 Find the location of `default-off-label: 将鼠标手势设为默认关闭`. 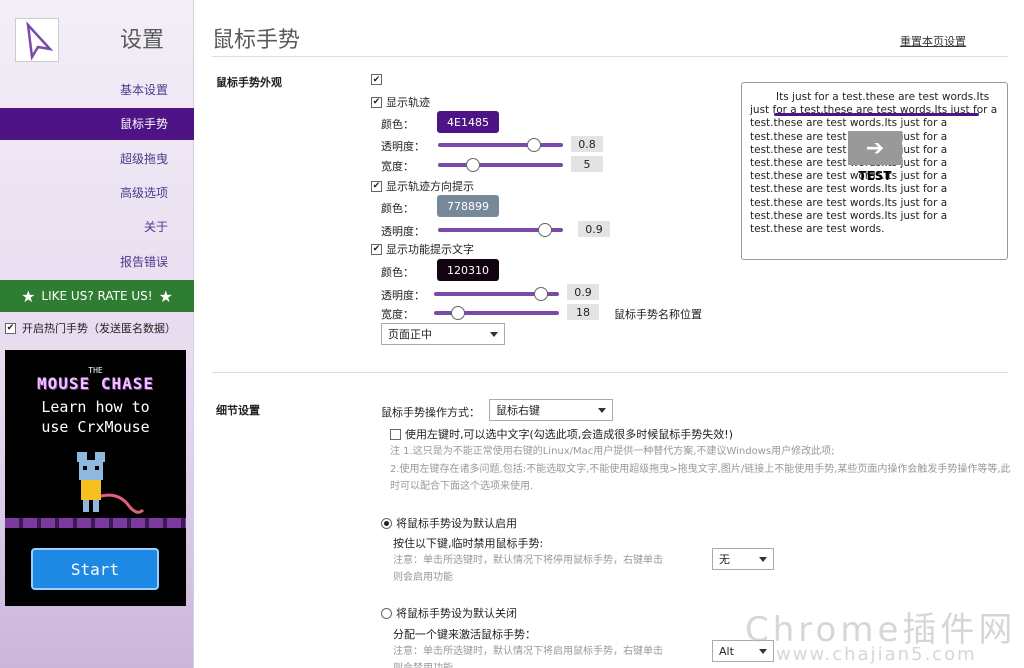

default-off-label: 将鼠标手势设为默认关闭 is located at coordinates (456, 613).